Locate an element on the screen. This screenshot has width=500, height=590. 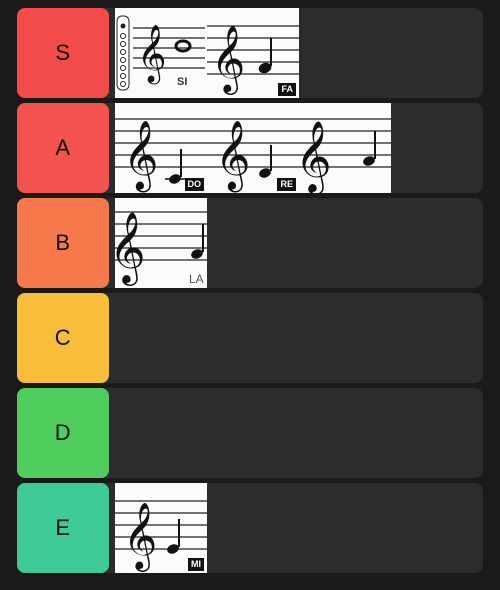
tier-row-c: C is located at coordinates (250, 338).